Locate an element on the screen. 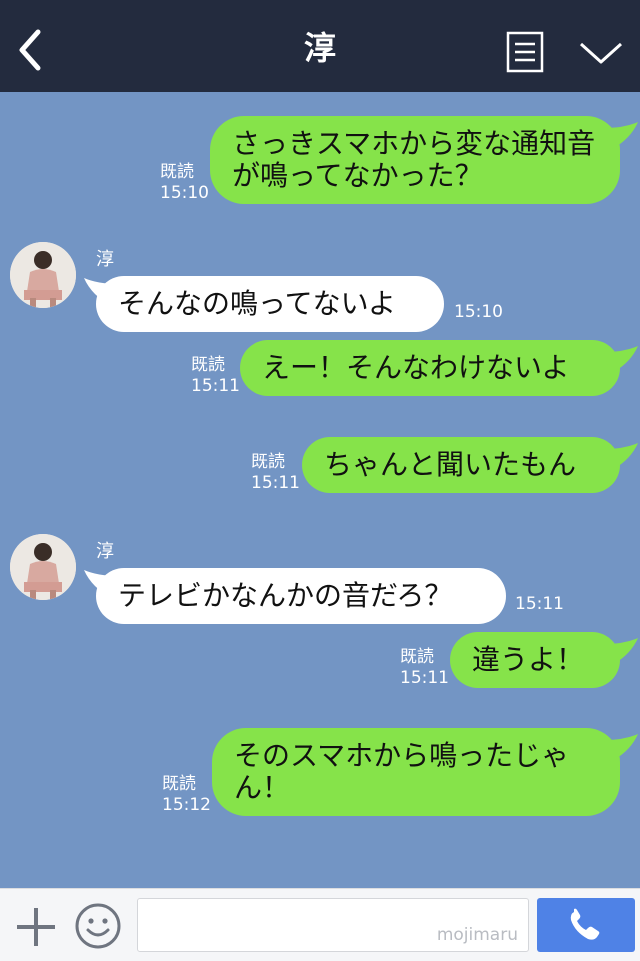  message-text: さっきスマホから変な通知音が鳴ってなかった？ is located at coordinates (414, 159).